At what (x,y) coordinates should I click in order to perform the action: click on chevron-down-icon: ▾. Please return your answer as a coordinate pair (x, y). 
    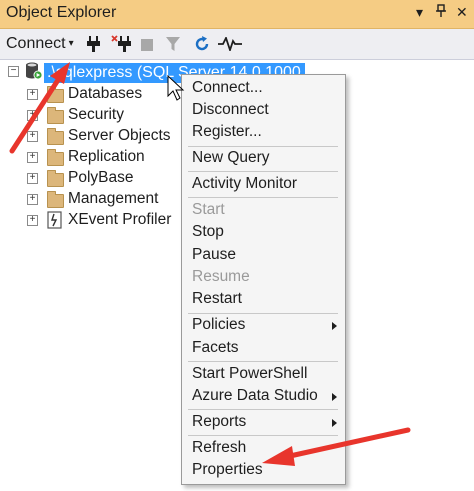
    Looking at the image, I should click on (71, 43).